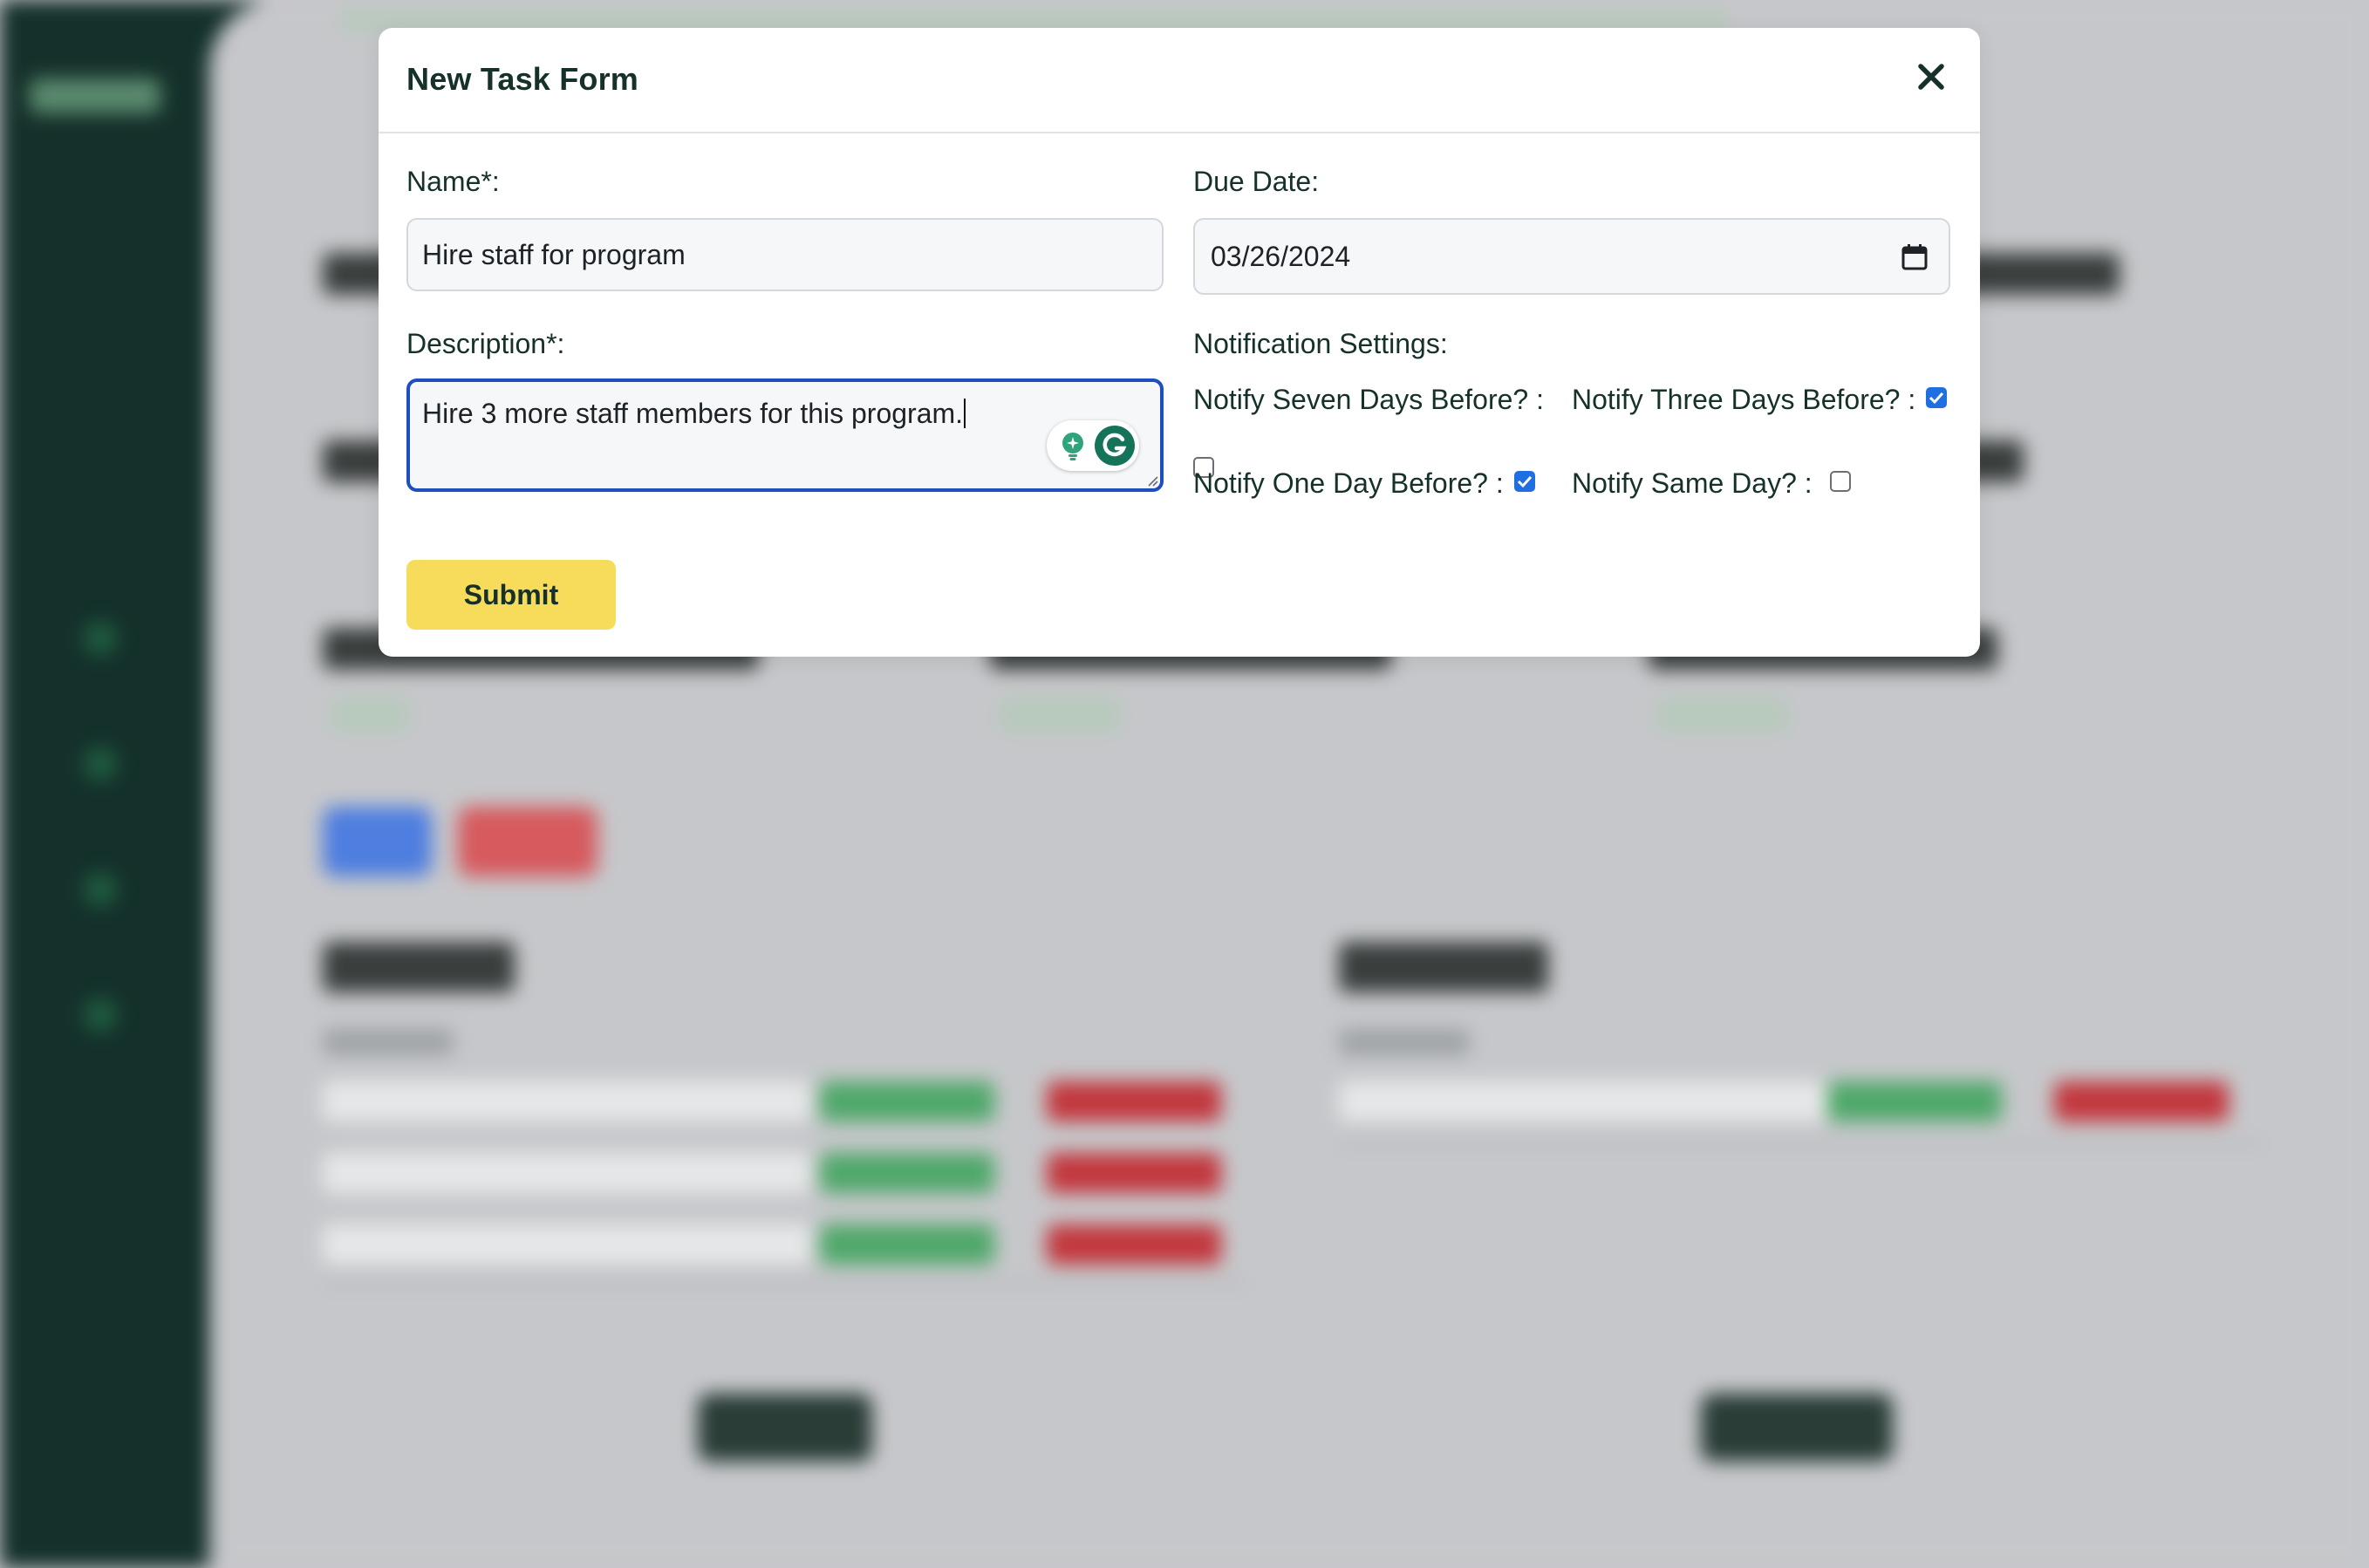 The height and width of the screenshot is (1568, 2369). Describe the element at coordinates (1073, 445) in the screenshot. I see `lightbulb-icon` at that location.